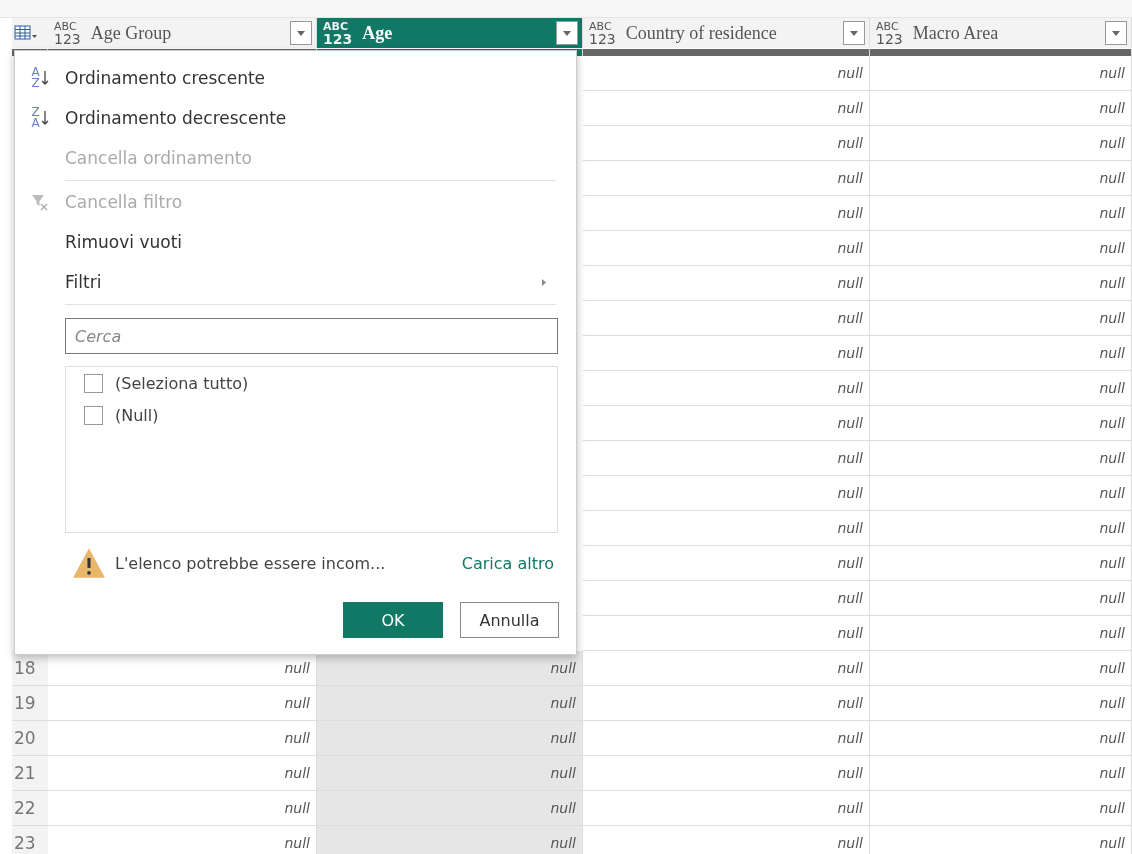 Image resolution: width=1132 pixels, height=854 pixels. Describe the element at coordinates (30, 773) in the screenshot. I see `row-number: 21` at that location.